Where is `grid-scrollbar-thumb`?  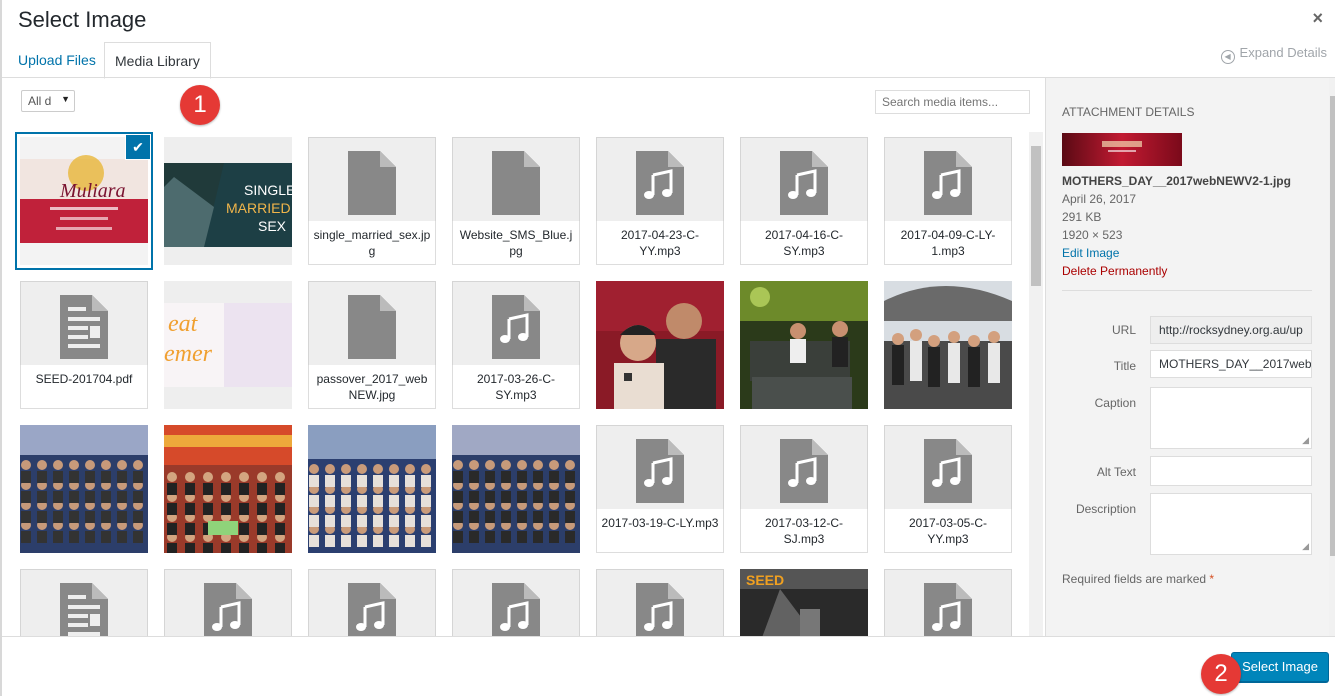
grid-scrollbar-thumb is located at coordinates (1036, 216).